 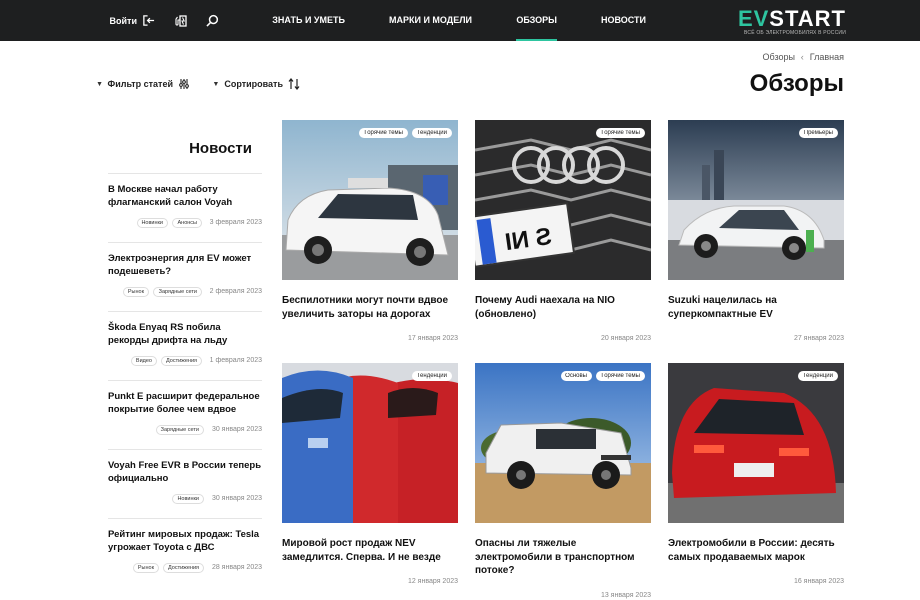 I want to click on article-date: 17 января 2023, so click(x=432, y=338).